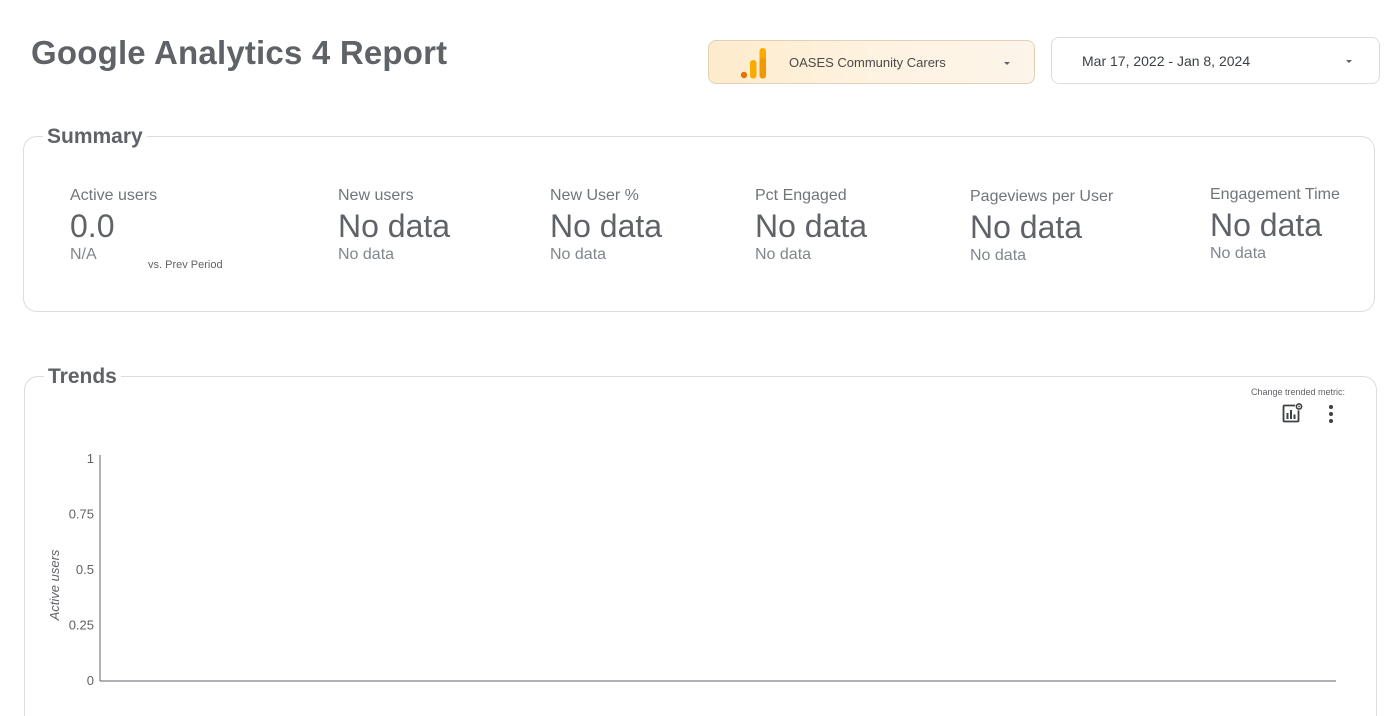 This screenshot has height=716, width=1388. Describe the element at coordinates (114, 195) in the screenshot. I see `metric-label: Active users` at that location.